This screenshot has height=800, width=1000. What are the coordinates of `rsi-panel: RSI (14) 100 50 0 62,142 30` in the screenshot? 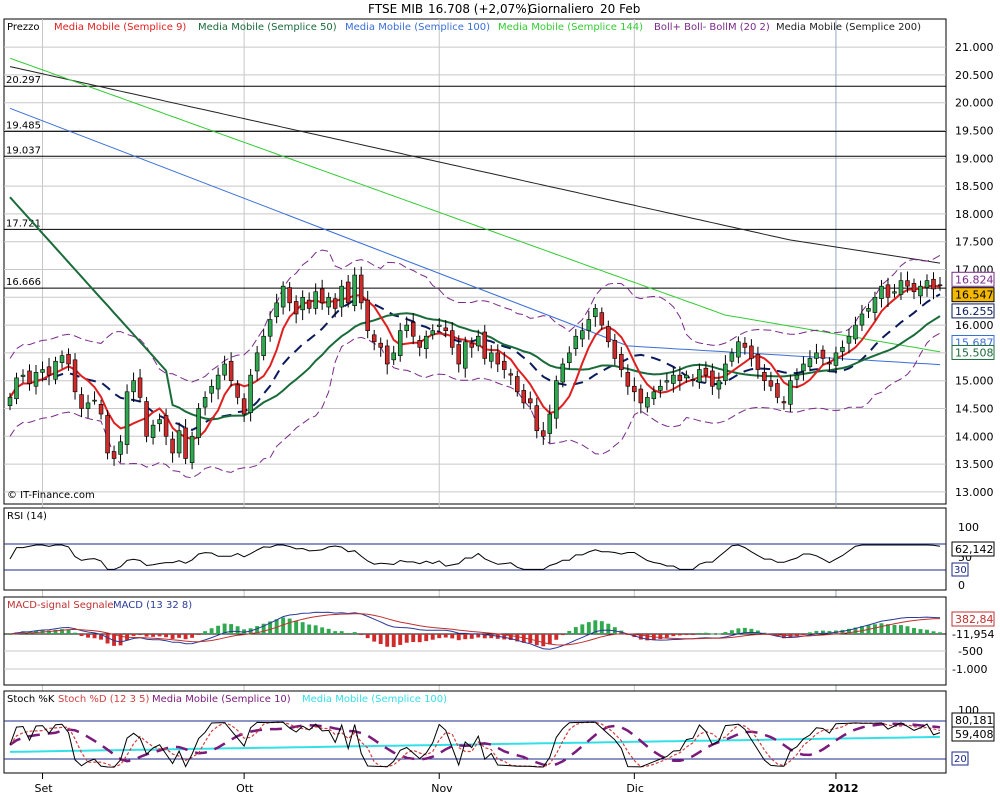 It's located at (499, 549).